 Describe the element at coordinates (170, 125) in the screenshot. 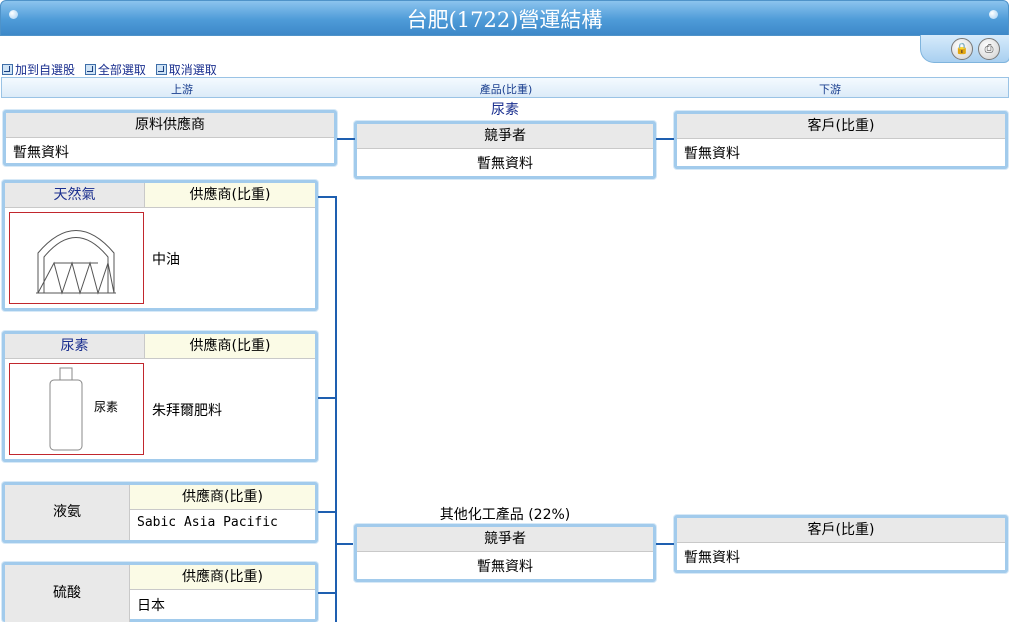

I see `supplier-header: 原料供應商` at that location.